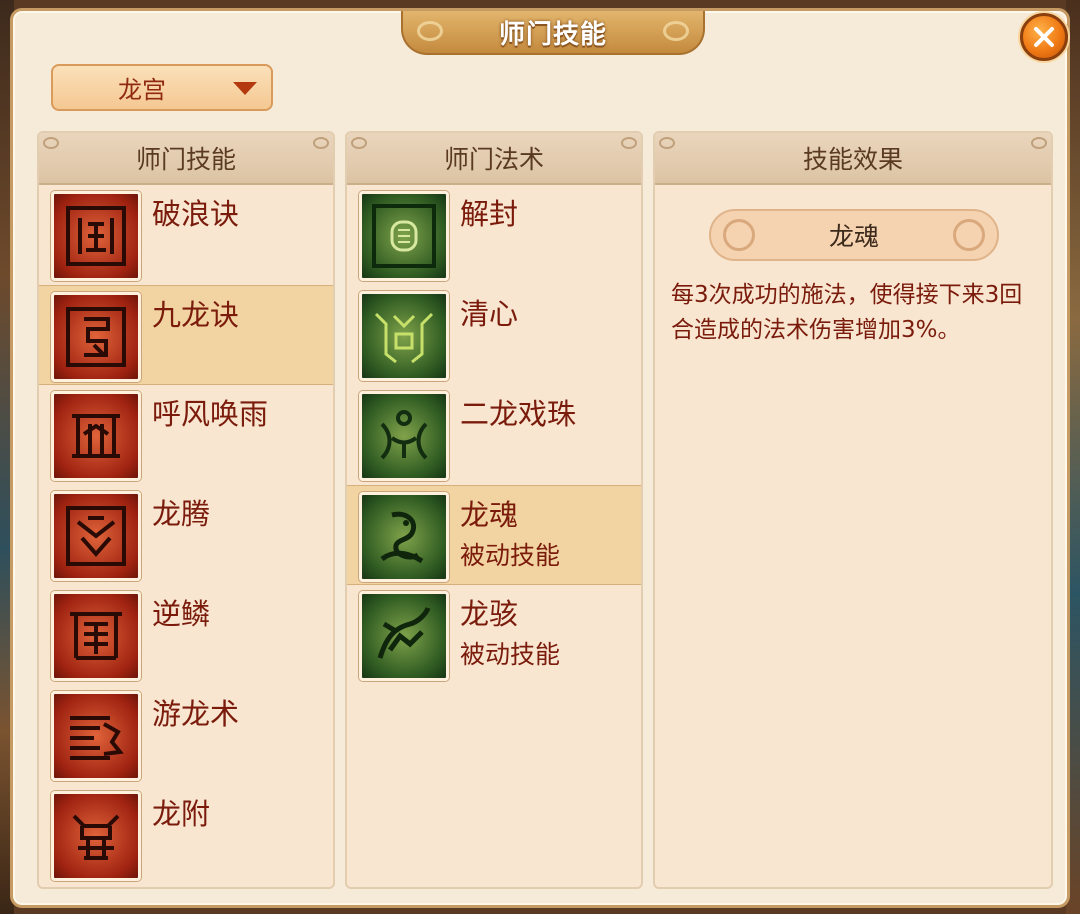  Describe the element at coordinates (196, 214) in the screenshot. I see `skill-name: 破浪诀` at that location.